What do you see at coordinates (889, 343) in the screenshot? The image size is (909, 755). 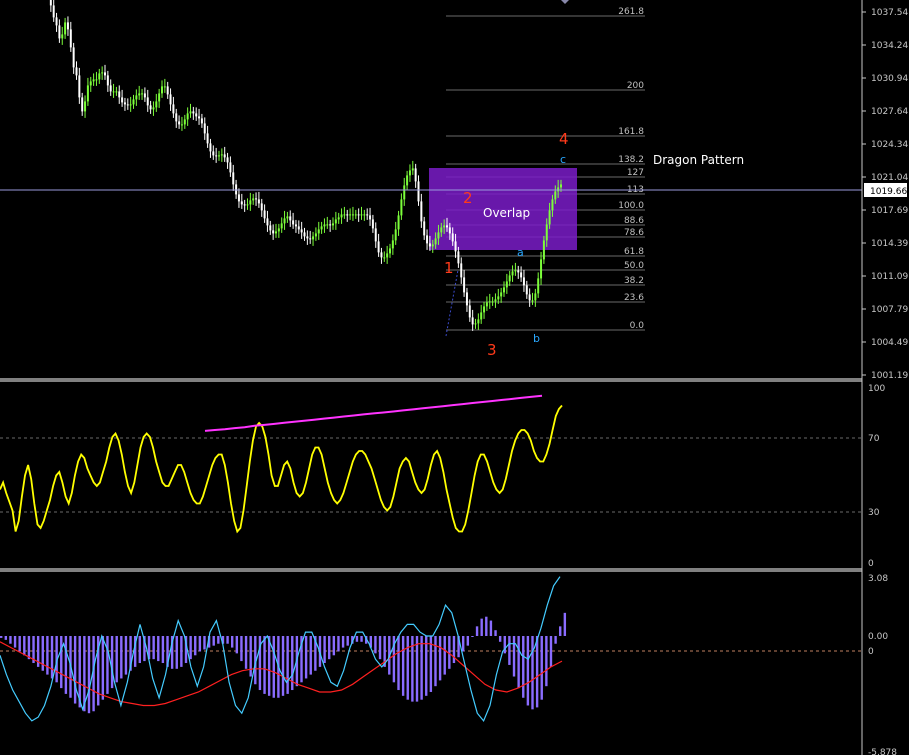 I see `price-tick-label: 1004.49` at bounding box center [889, 343].